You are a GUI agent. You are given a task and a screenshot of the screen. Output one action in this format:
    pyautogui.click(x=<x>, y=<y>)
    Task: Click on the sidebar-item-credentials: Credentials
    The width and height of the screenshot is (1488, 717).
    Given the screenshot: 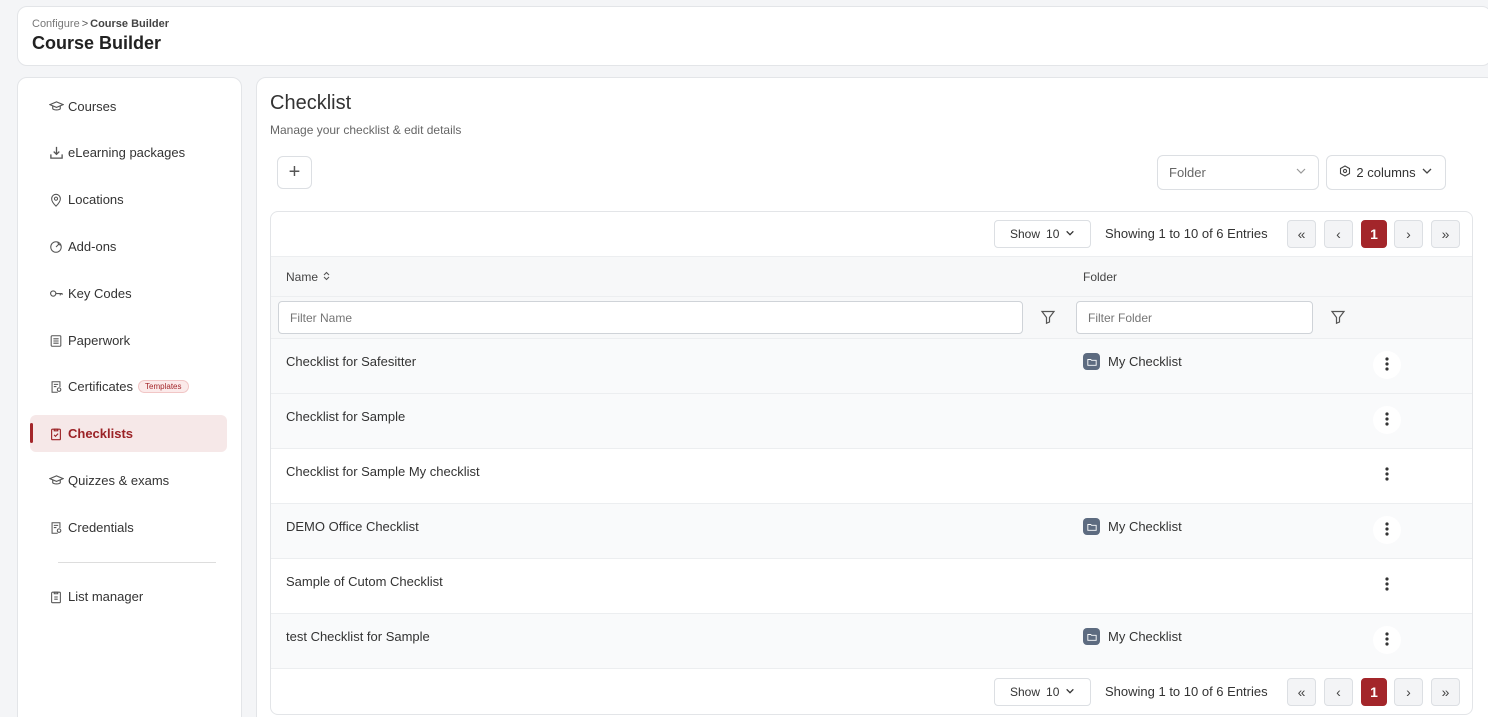 What is the action you would take?
    pyautogui.click(x=128, y=527)
    